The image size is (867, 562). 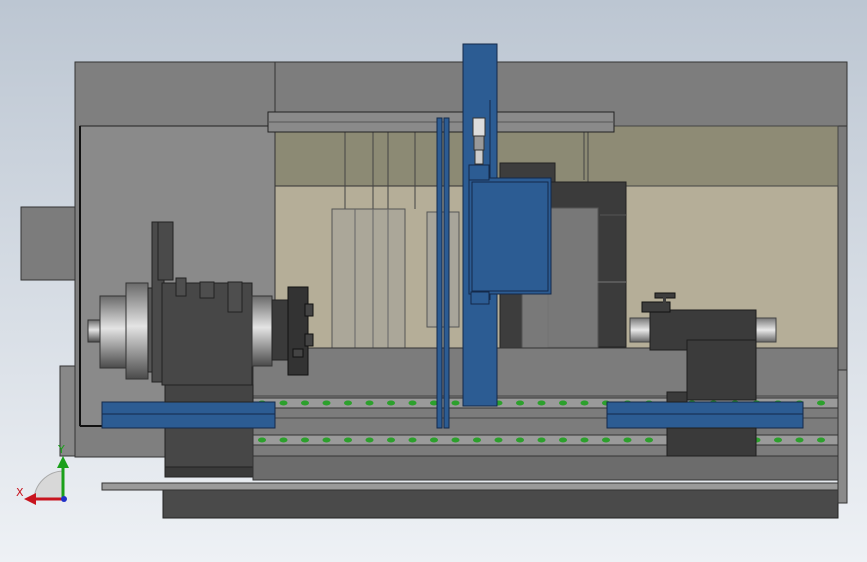 I want to click on left-carriage, so click(x=188, y=415).